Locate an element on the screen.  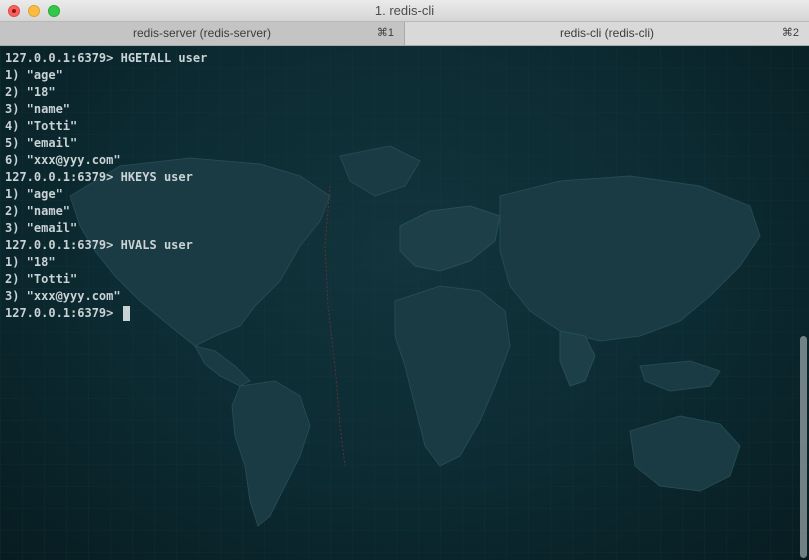
tab-redis-cli: redis-cli (redis-cli) ⌘2 is located at coordinates (607, 33).